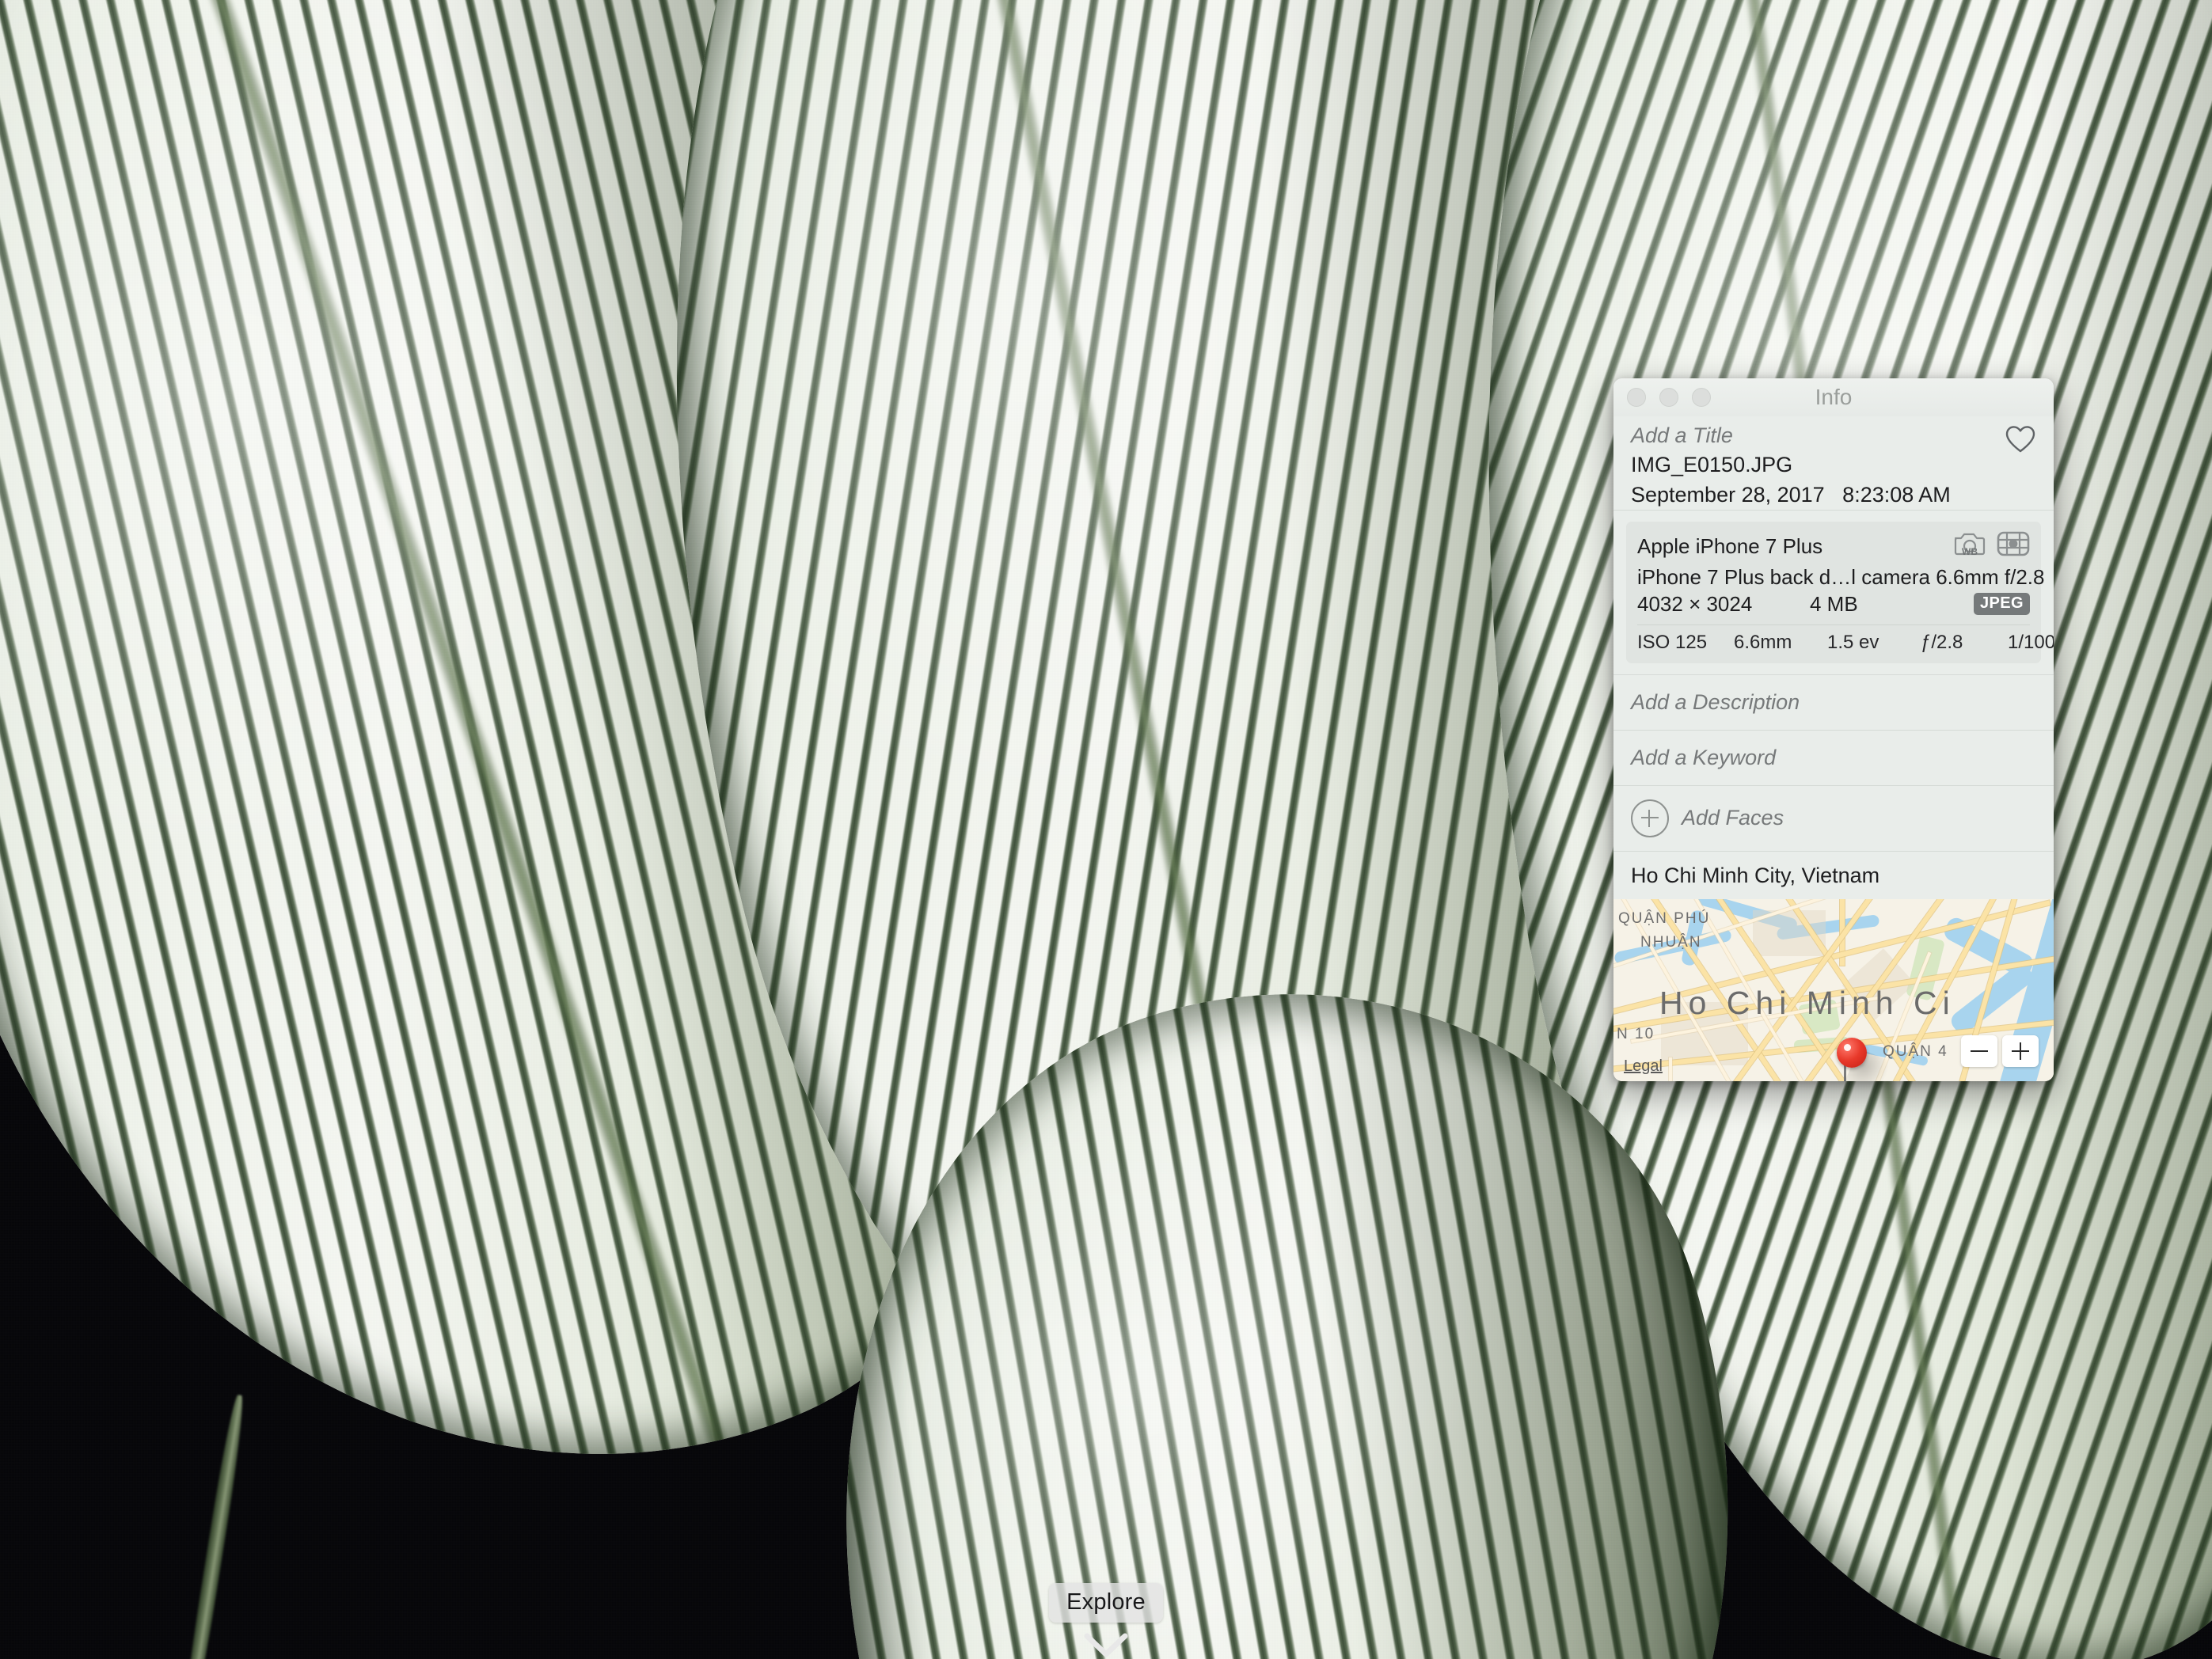  Describe the element at coordinates (1715, 701) in the screenshot. I see `description-placeholder: Add a Description` at that location.